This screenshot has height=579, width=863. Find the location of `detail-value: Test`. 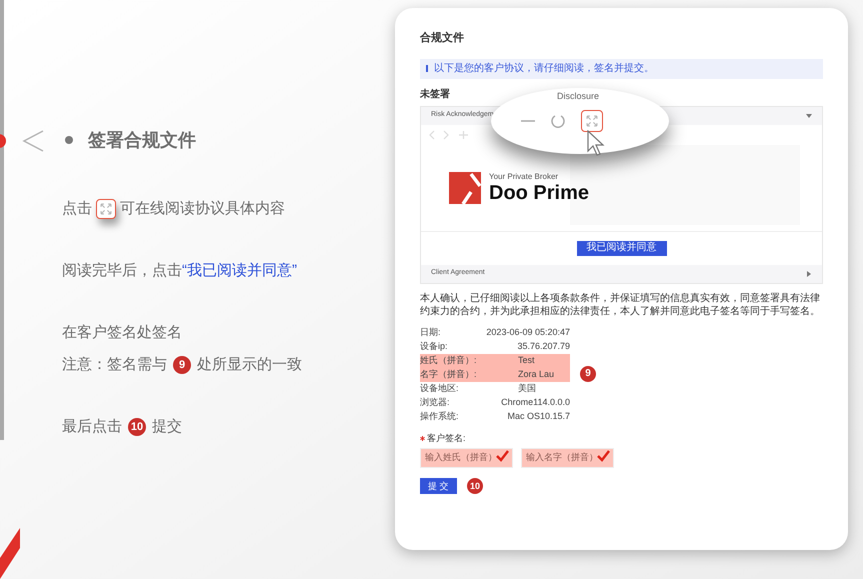

detail-value: Test is located at coordinates (526, 360).